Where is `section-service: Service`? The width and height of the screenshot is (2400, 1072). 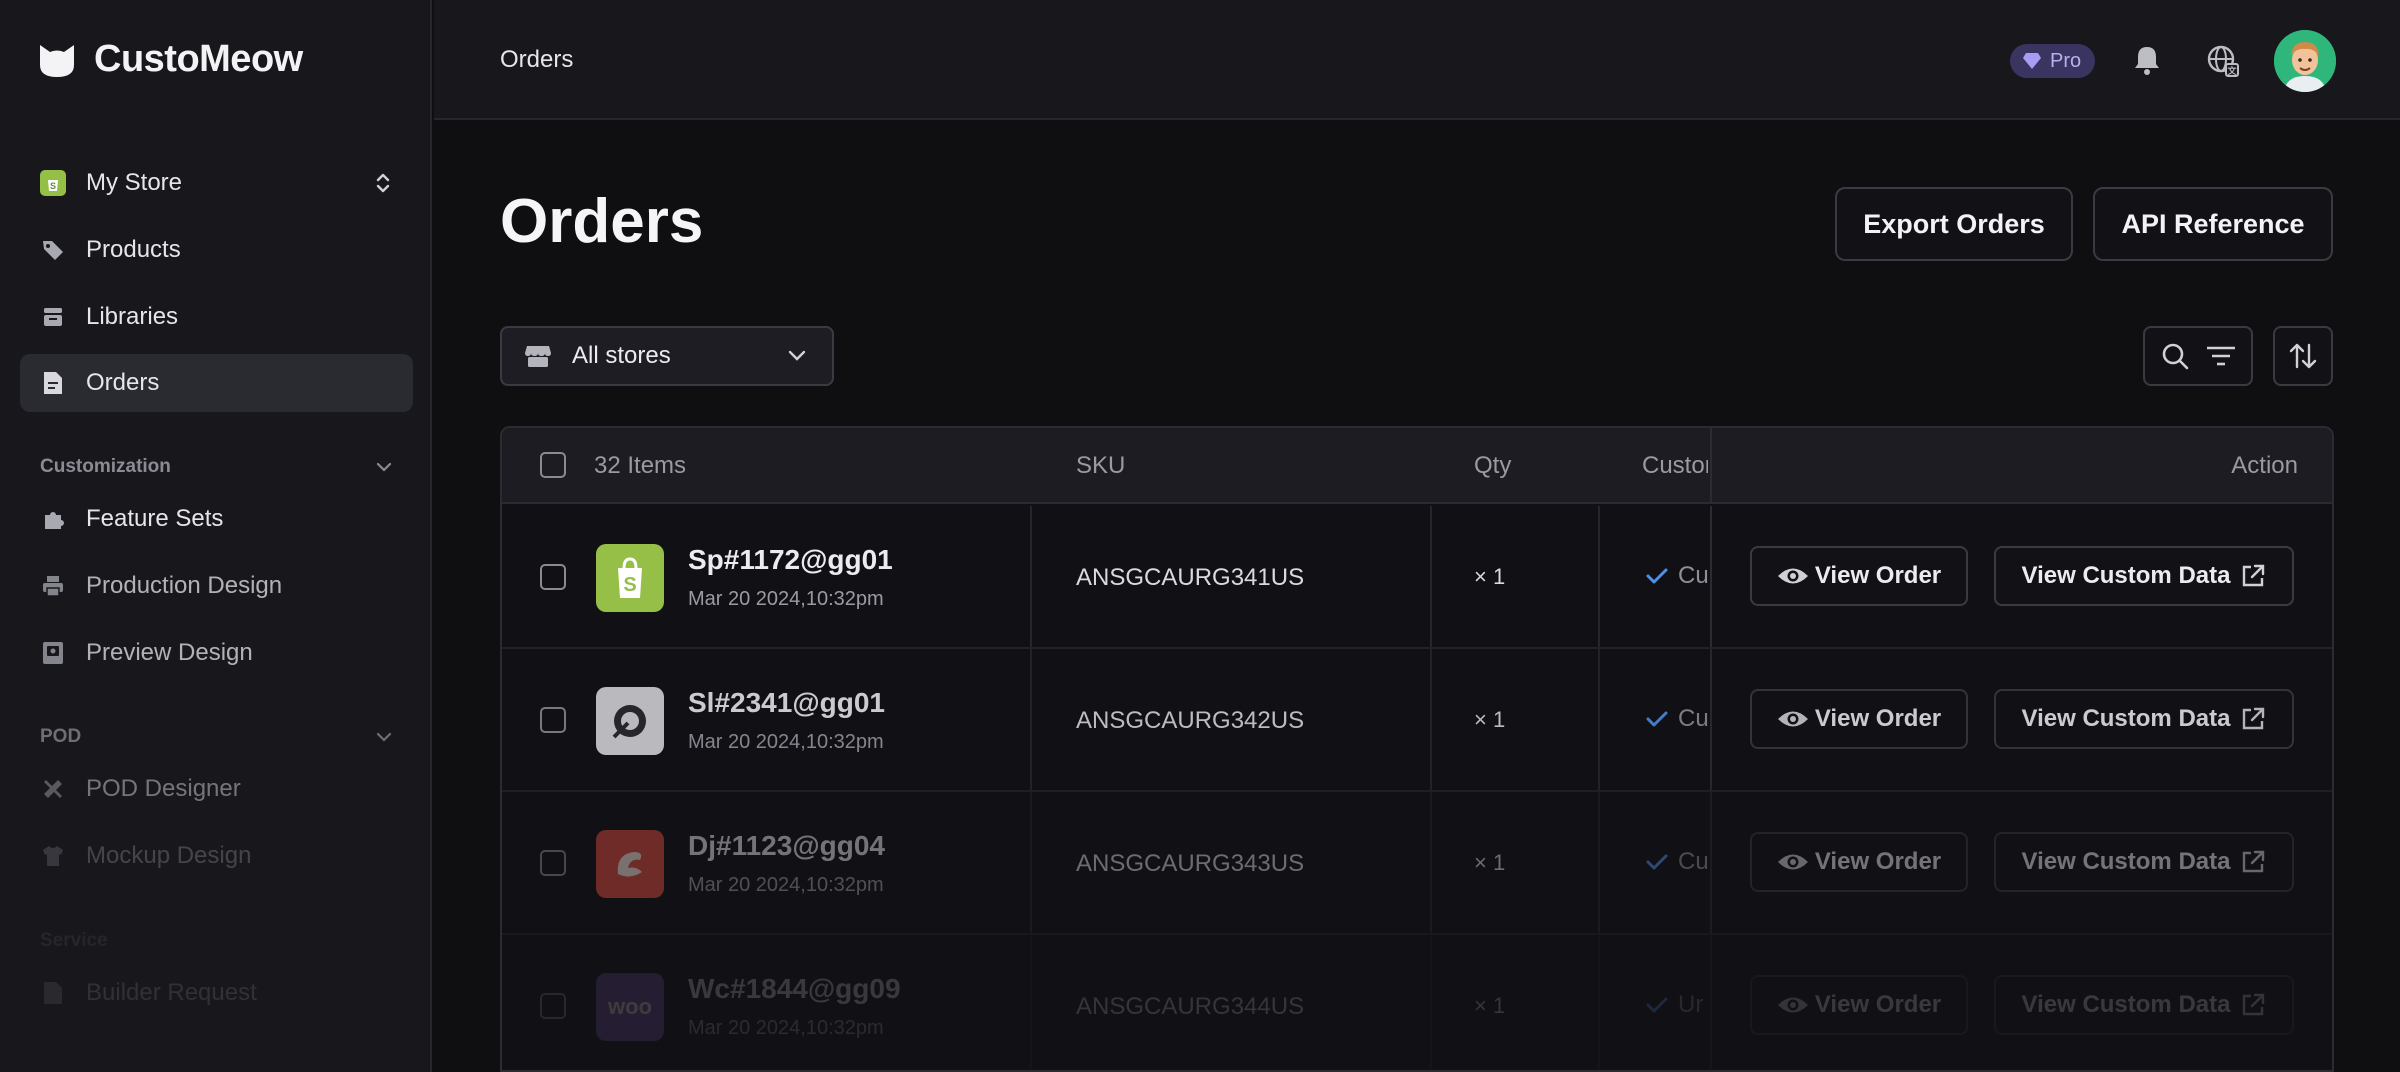 section-service: Service is located at coordinates (216, 941).